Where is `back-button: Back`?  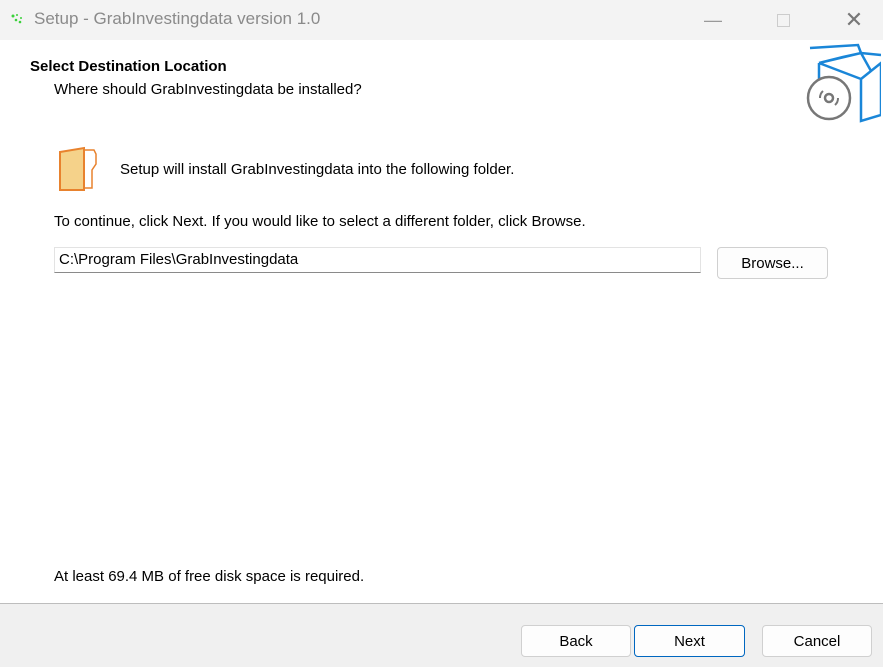 back-button: Back is located at coordinates (576, 641).